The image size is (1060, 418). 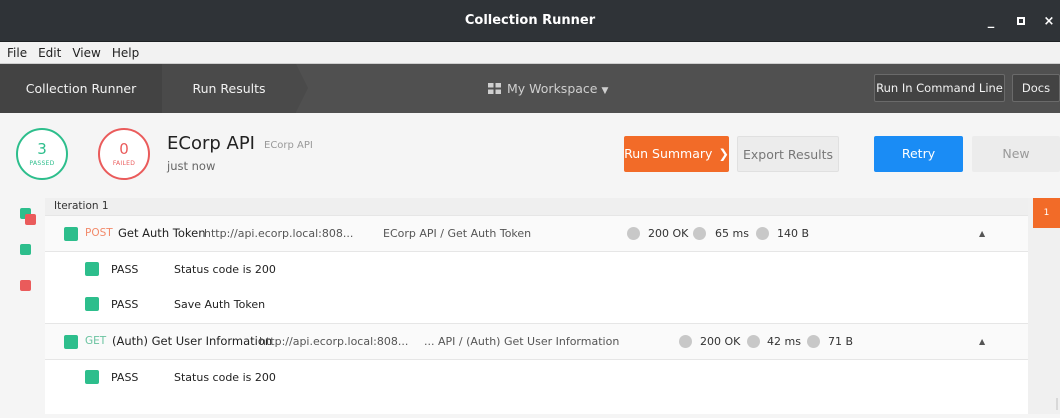 I want to click on menu-file: File, so click(x=15, y=53).